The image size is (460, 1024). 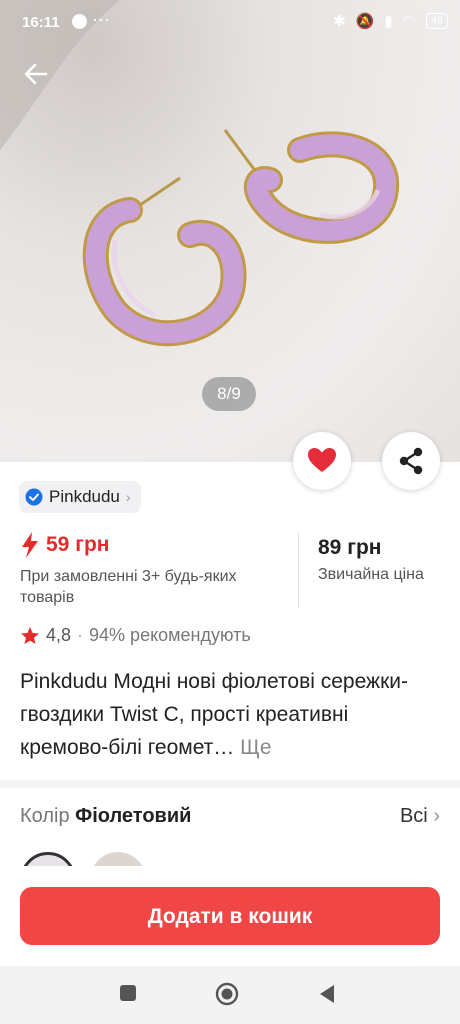 What do you see at coordinates (170, 635) in the screenshot?
I see `recommend-rate: 94% рекомендують` at bounding box center [170, 635].